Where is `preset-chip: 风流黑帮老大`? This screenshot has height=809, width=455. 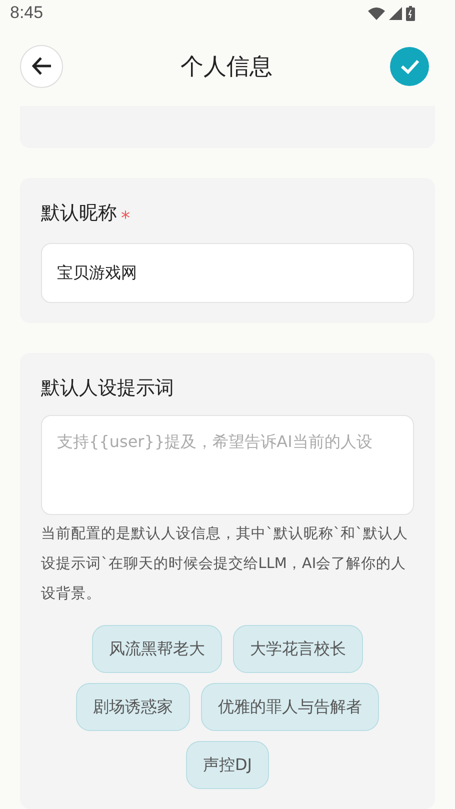
preset-chip: 风流黑帮老大 is located at coordinates (157, 649).